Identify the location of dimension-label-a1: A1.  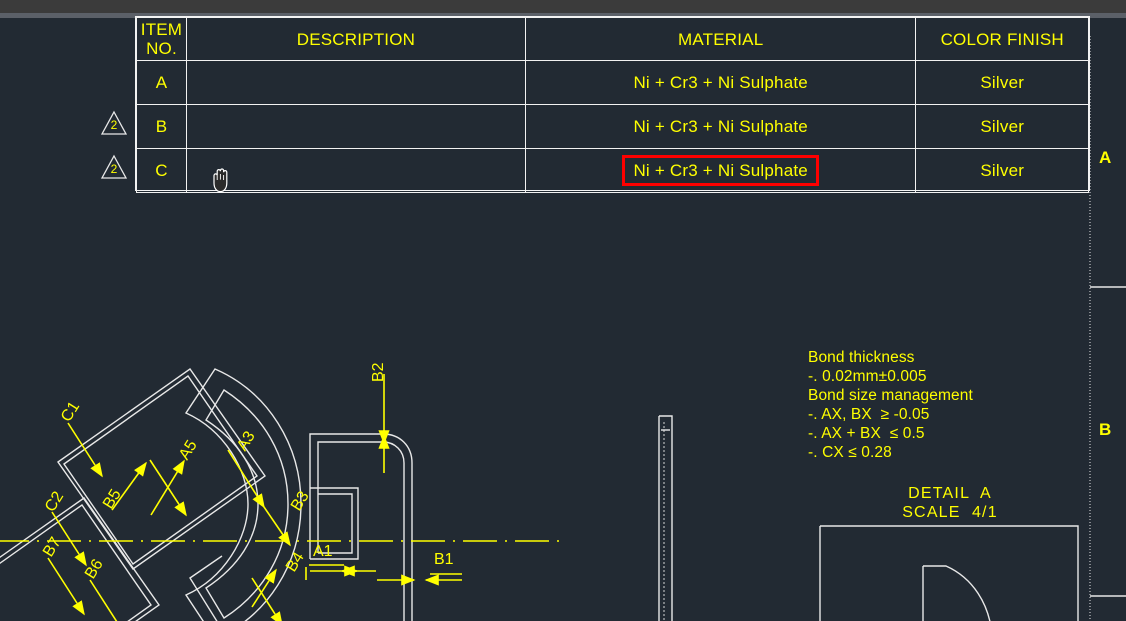
(323, 551).